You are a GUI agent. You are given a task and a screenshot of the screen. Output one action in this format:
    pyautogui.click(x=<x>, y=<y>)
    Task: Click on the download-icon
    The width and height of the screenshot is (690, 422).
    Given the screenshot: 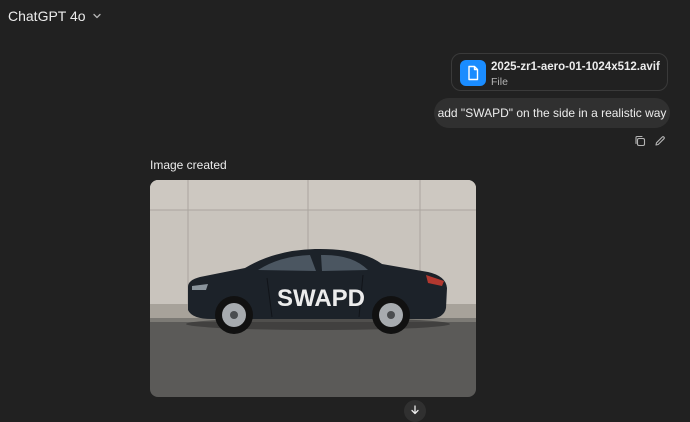 What is the action you would take?
    pyautogui.click(x=415, y=410)
    